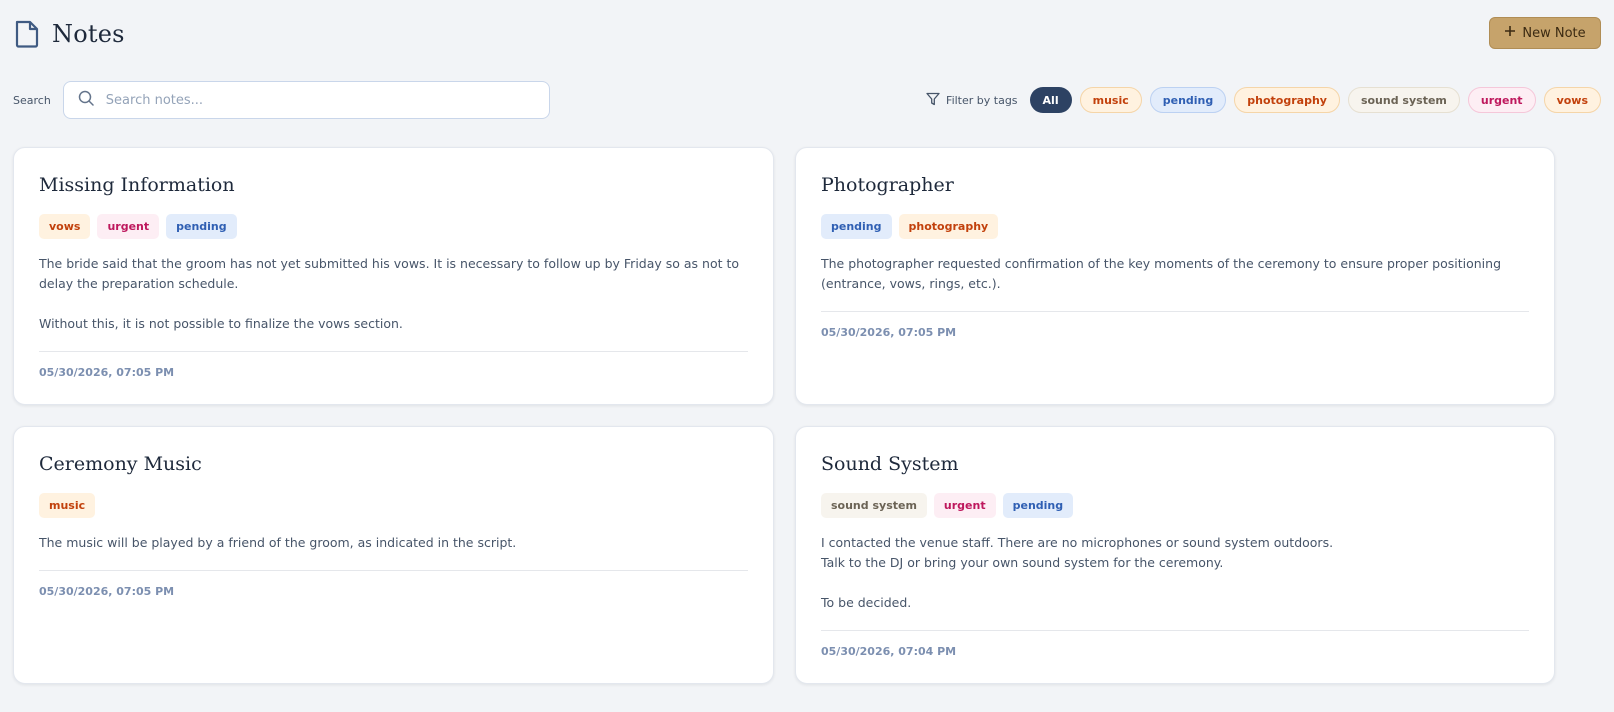  I want to click on search-label: Search, so click(32, 100).